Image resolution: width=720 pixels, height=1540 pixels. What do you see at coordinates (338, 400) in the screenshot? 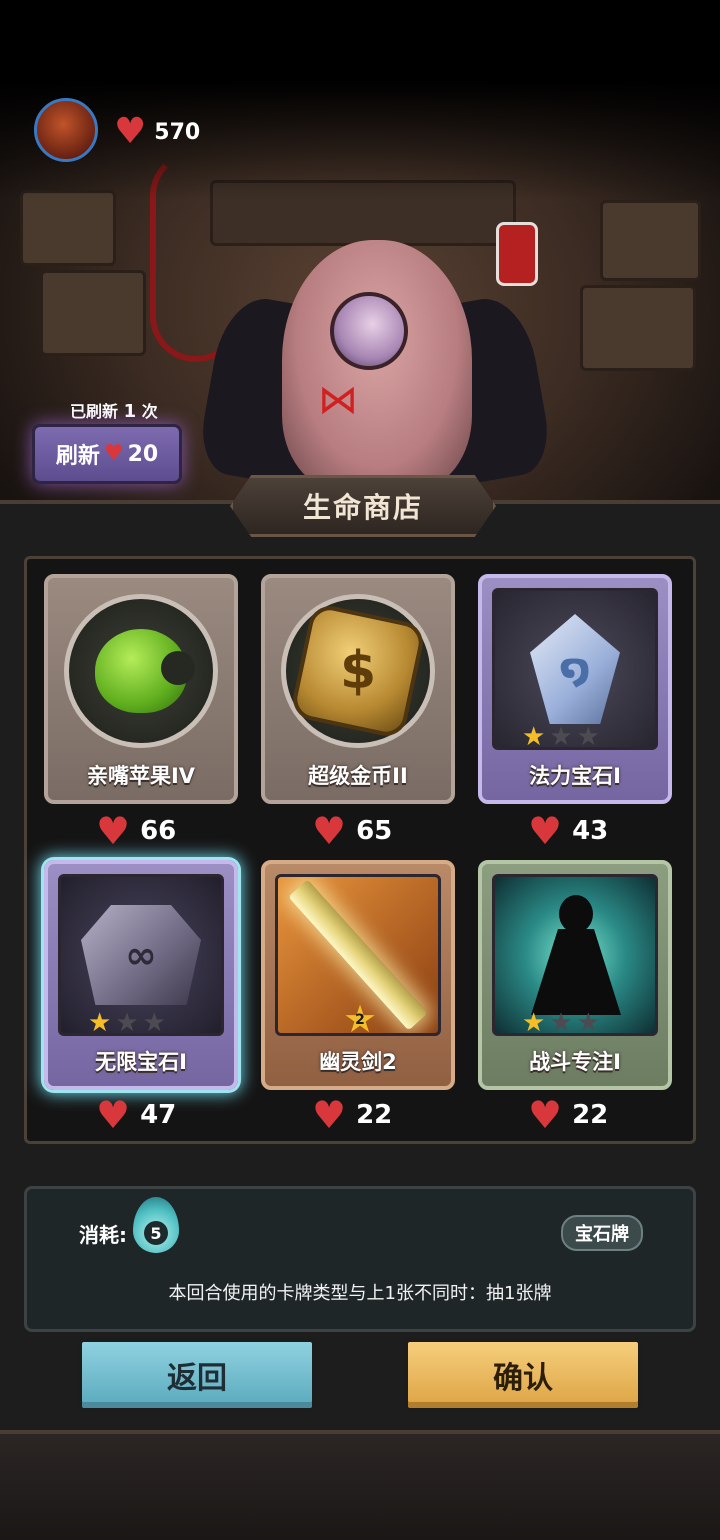
I see `bowtie-icon: ⋈` at bounding box center [338, 400].